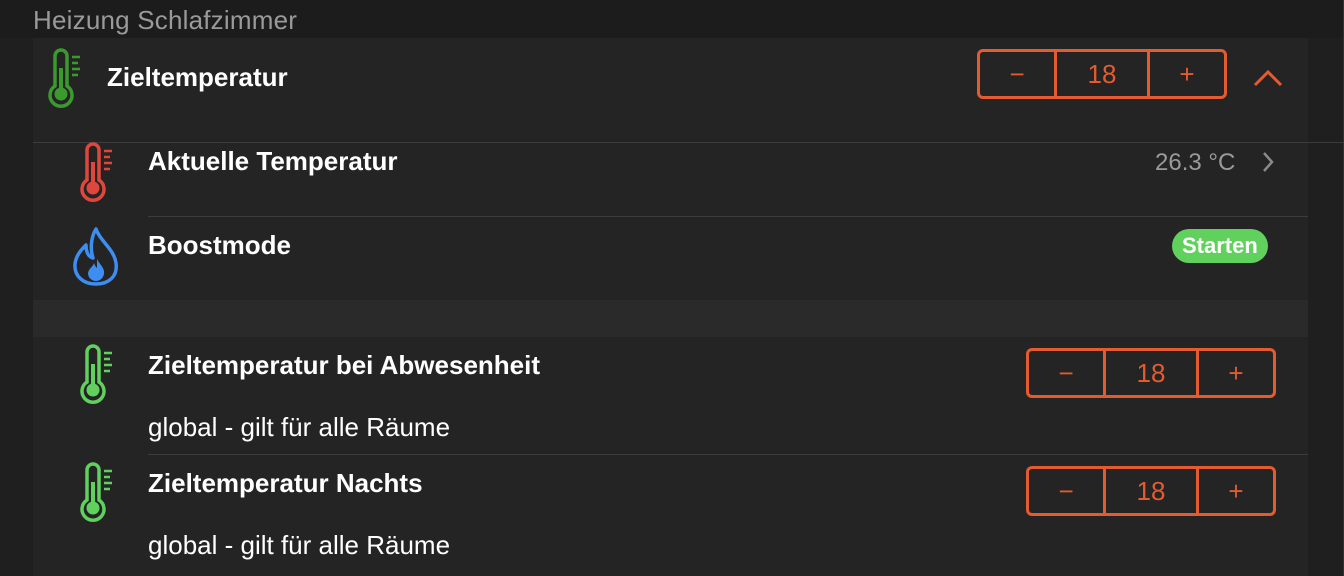 This screenshot has height=576, width=1344. Describe the element at coordinates (672, 19) in the screenshot. I see `section-header: Heizung Schlafzimmer` at that location.